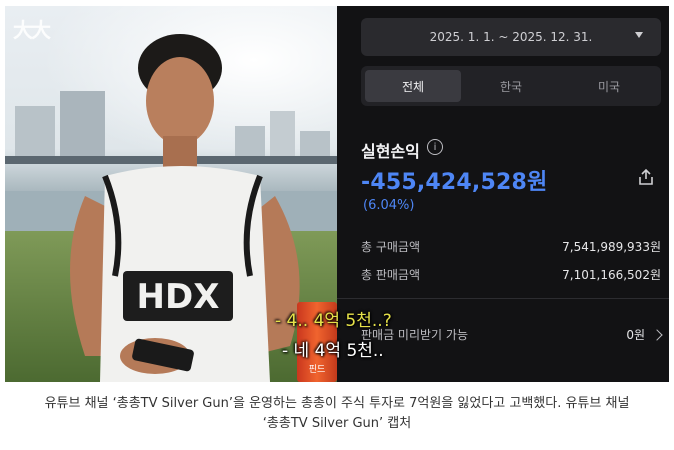  What do you see at coordinates (657, 334) in the screenshot?
I see `chevron-right-icon` at bounding box center [657, 334].